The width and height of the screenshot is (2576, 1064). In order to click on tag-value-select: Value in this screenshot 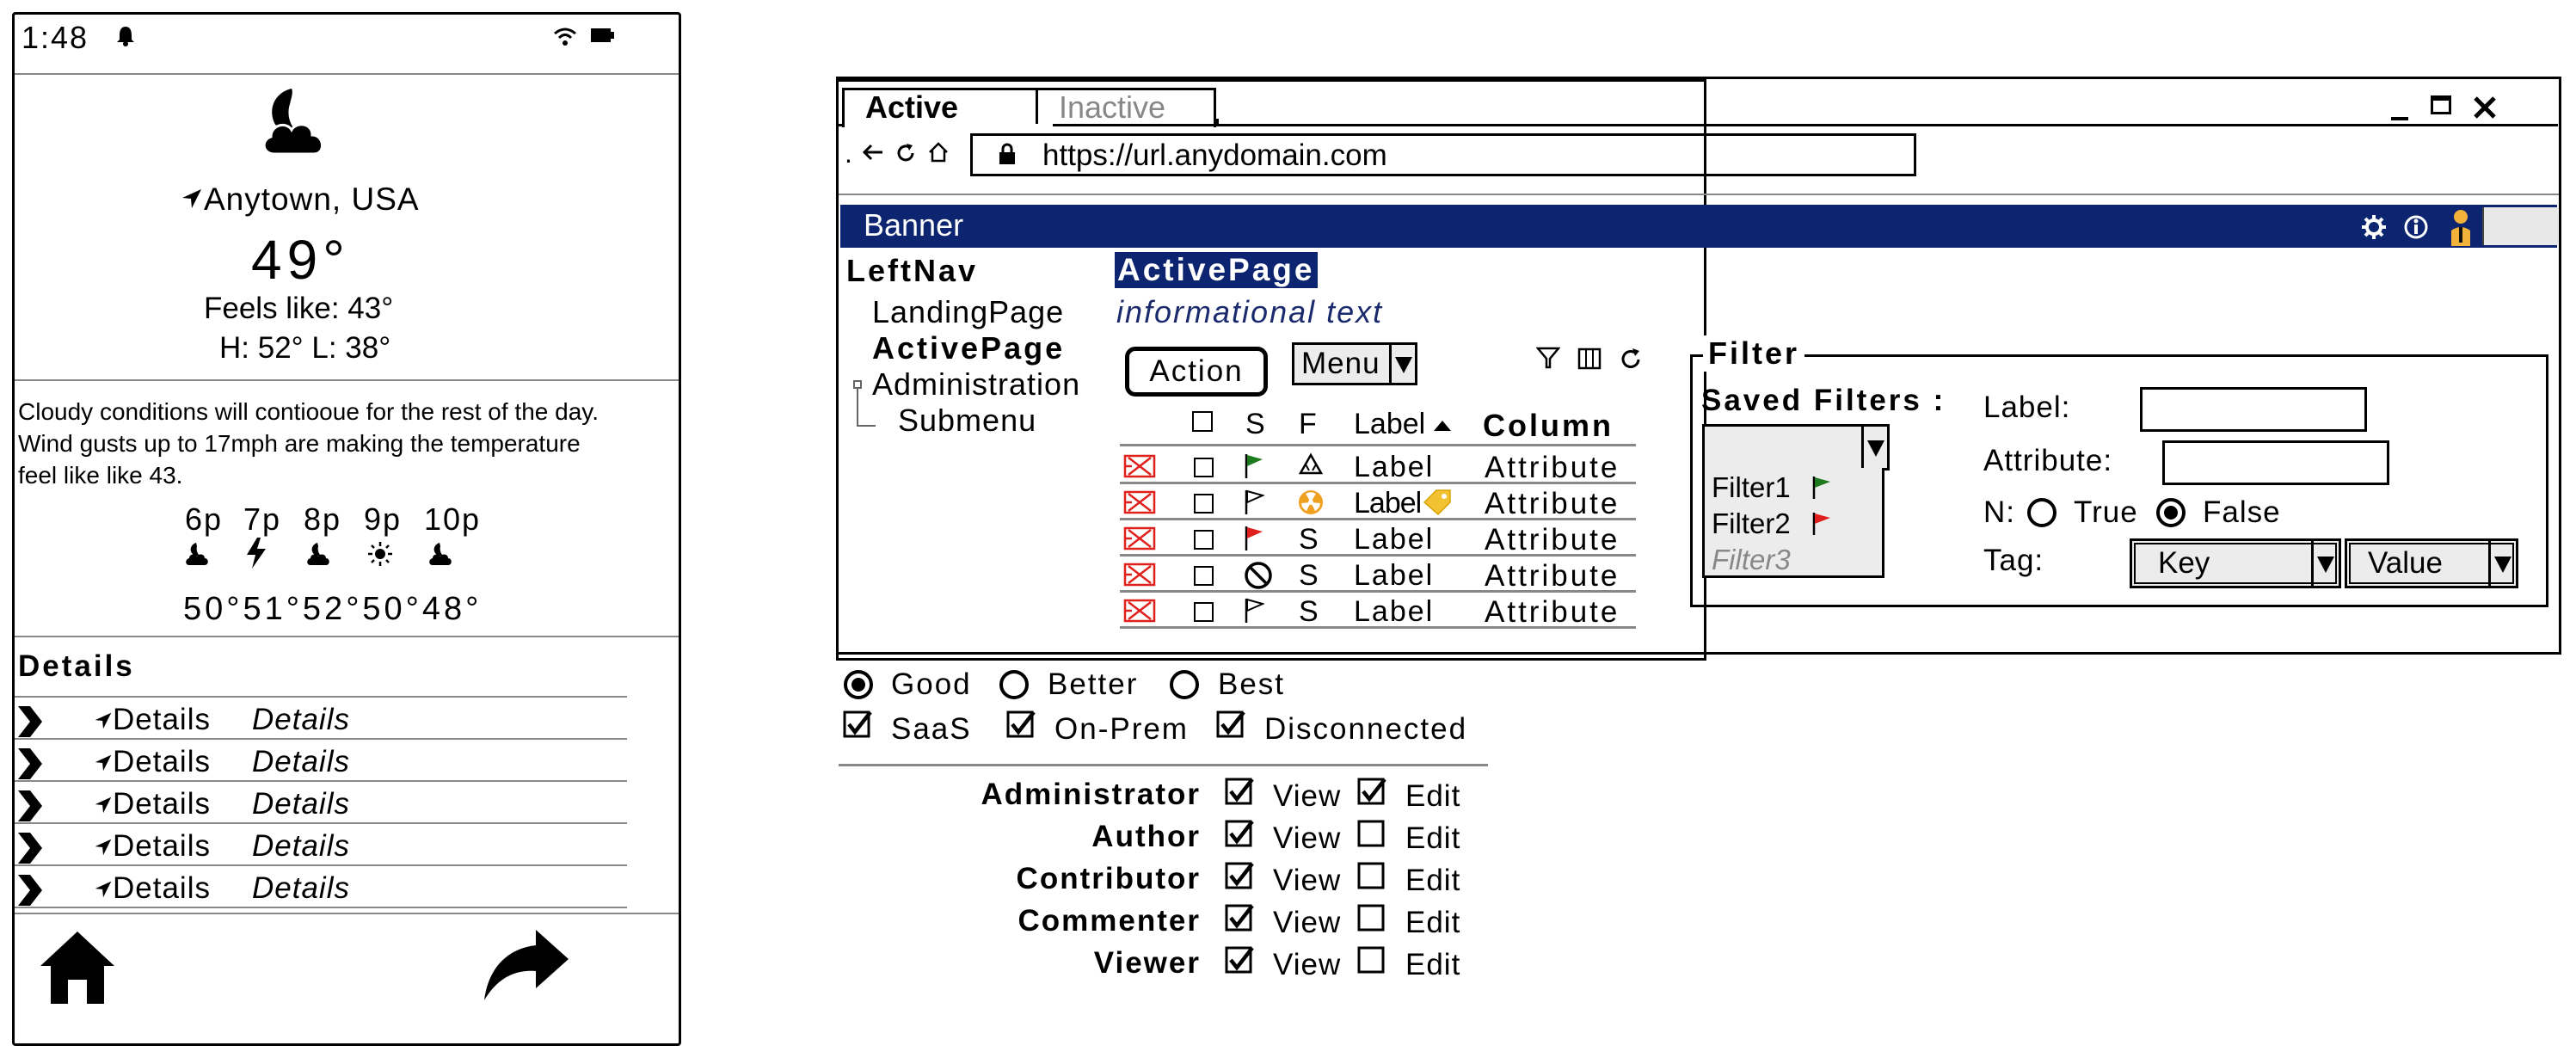, I will do `click(2431, 563)`.